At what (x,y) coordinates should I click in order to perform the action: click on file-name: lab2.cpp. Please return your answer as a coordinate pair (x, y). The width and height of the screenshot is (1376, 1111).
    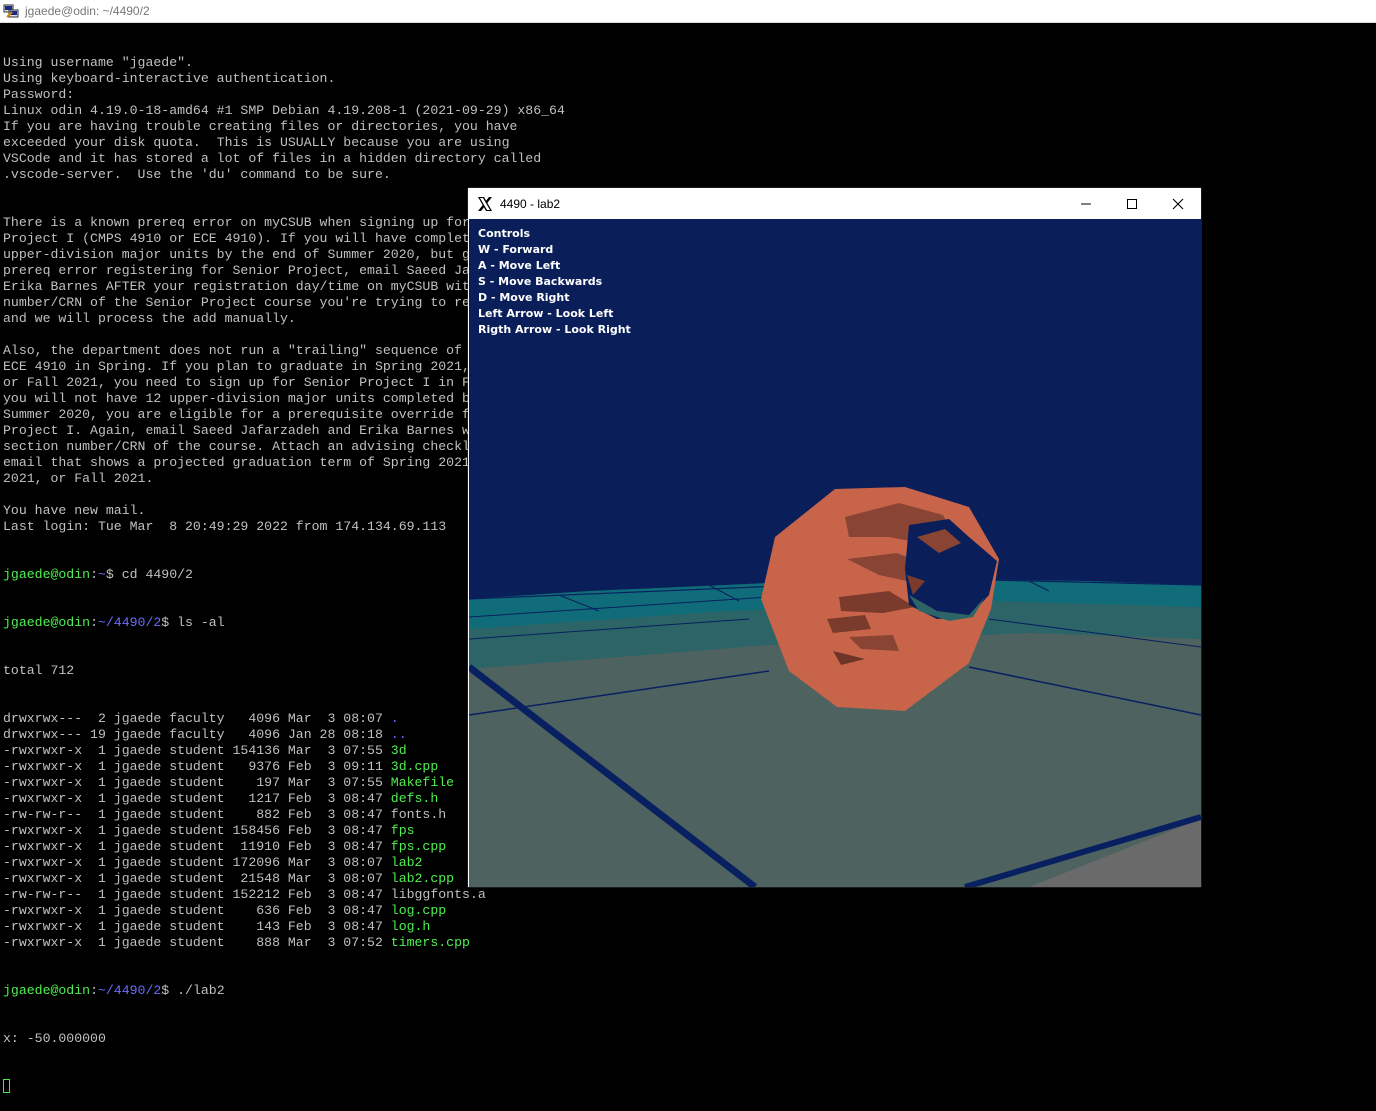
    Looking at the image, I should click on (422, 878).